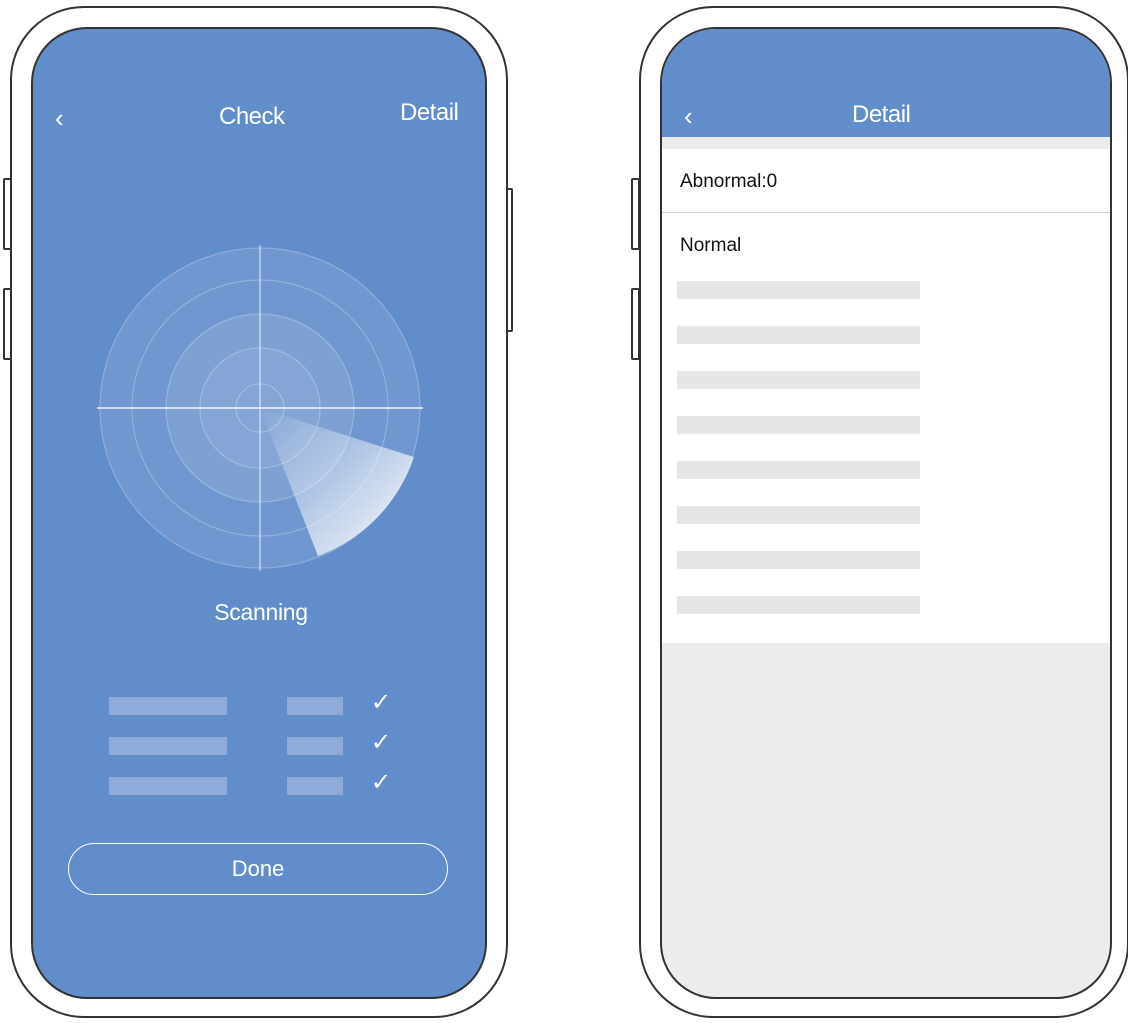 The width and height of the screenshot is (1128, 1023). Describe the element at coordinates (886, 181) in the screenshot. I see `abnormal-row: Abnormal:0` at that location.